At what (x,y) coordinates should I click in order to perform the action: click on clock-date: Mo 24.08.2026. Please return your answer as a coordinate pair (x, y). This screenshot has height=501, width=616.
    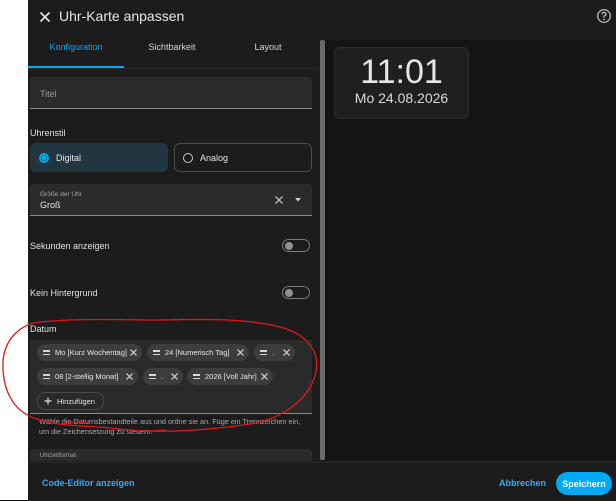
    Looking at the image, I should click on (401, 98).